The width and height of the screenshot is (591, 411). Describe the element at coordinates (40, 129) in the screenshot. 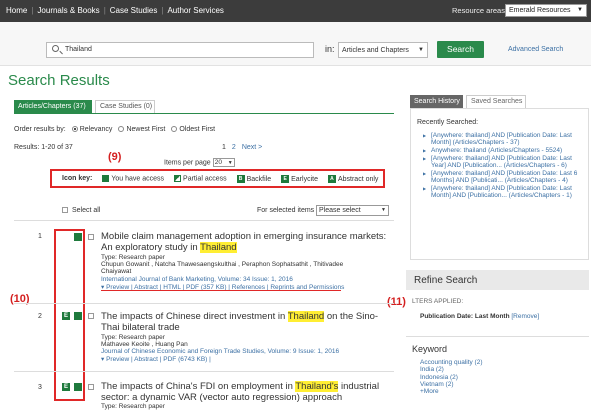

I see `order-label: Order results by:` at that location.